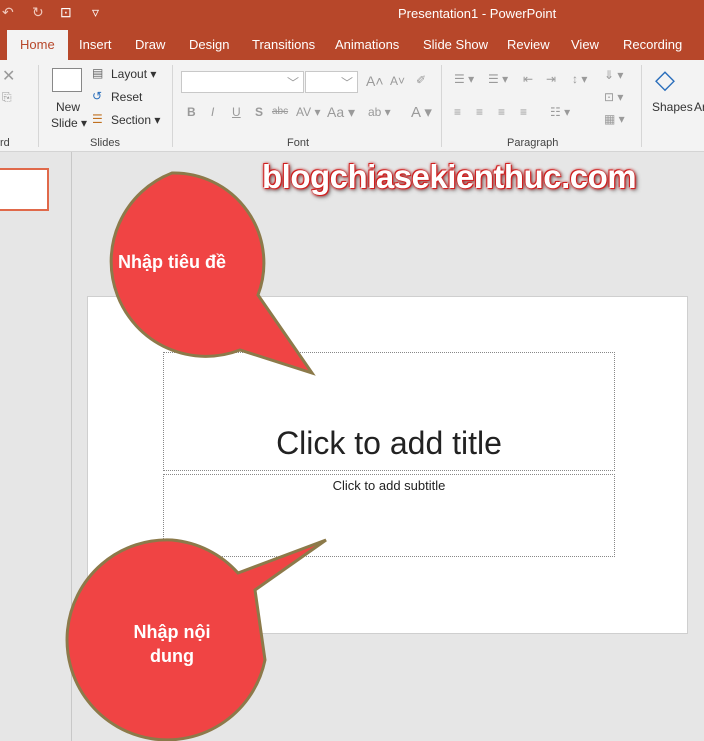  Describe the element at coordinates (172, 656) in the screenshot. I see `callout-content-text-2: dung` at that location.